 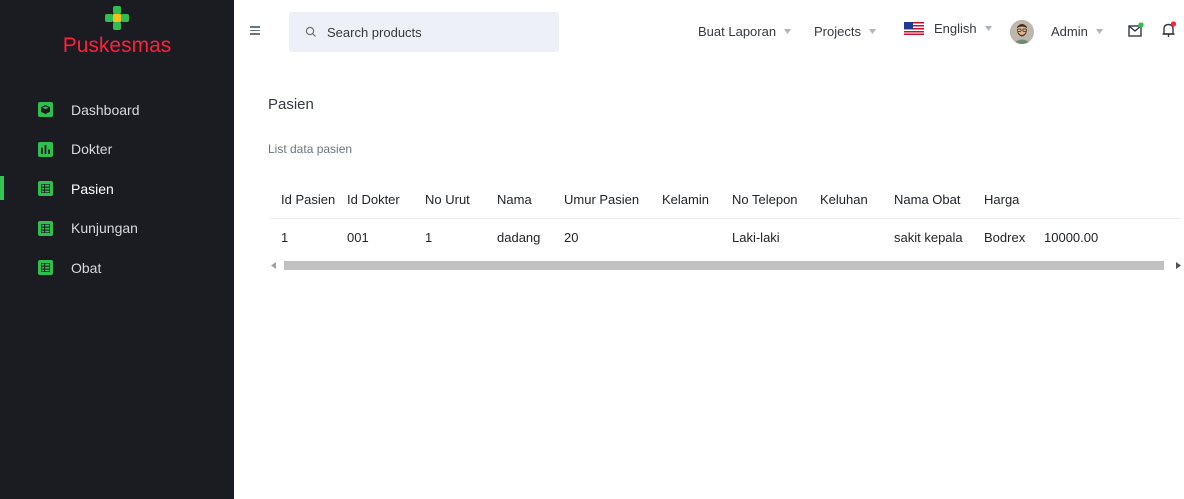 I want to click on search-input, so click(x=437, y=32).